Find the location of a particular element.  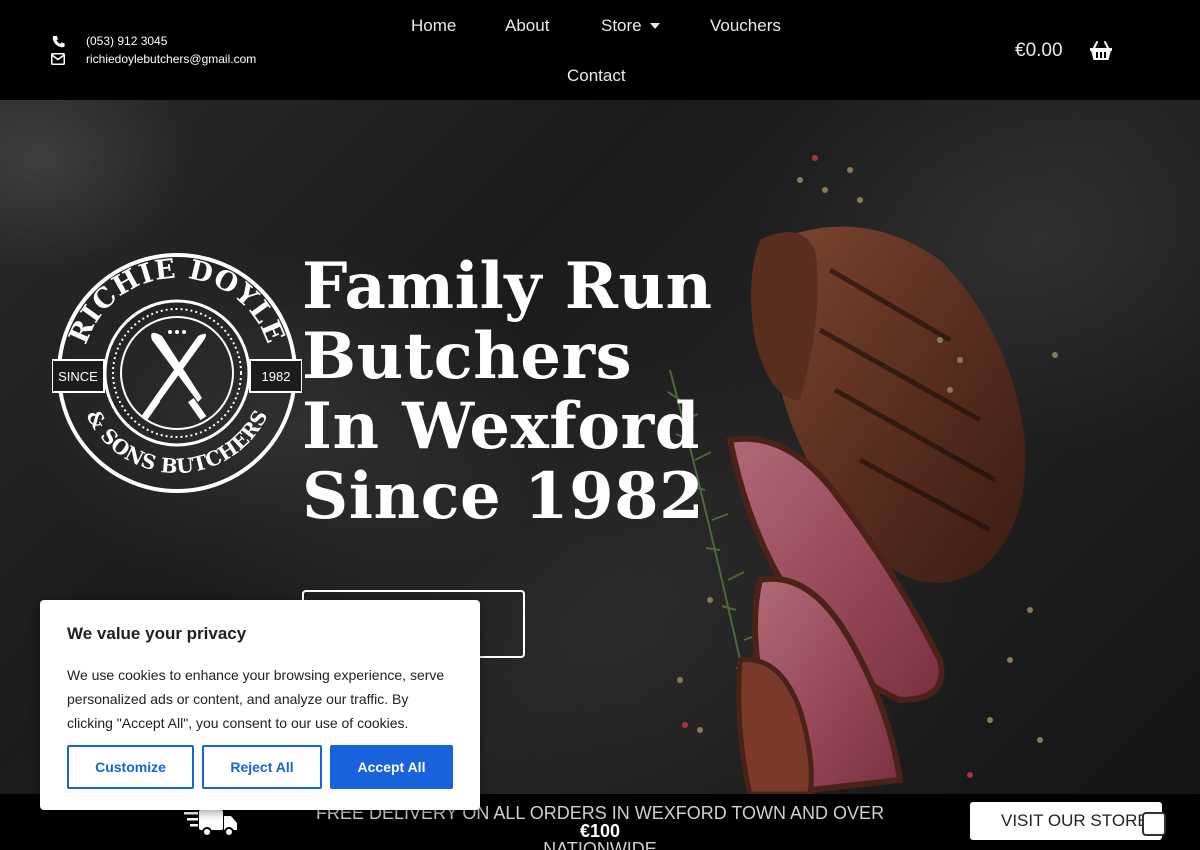

basket-icon is located at coordinates (1101, 51).